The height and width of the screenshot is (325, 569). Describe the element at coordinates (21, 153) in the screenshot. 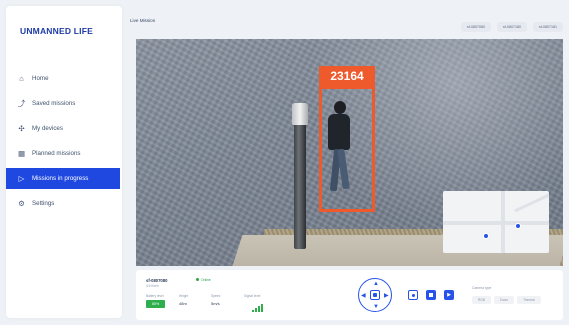

I see `calendar-icon: ▦` at that location.